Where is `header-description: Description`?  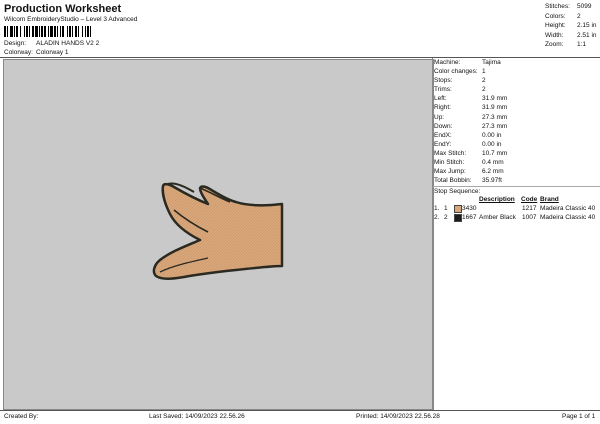 header-description: Description is located at coordinates (497, 199).